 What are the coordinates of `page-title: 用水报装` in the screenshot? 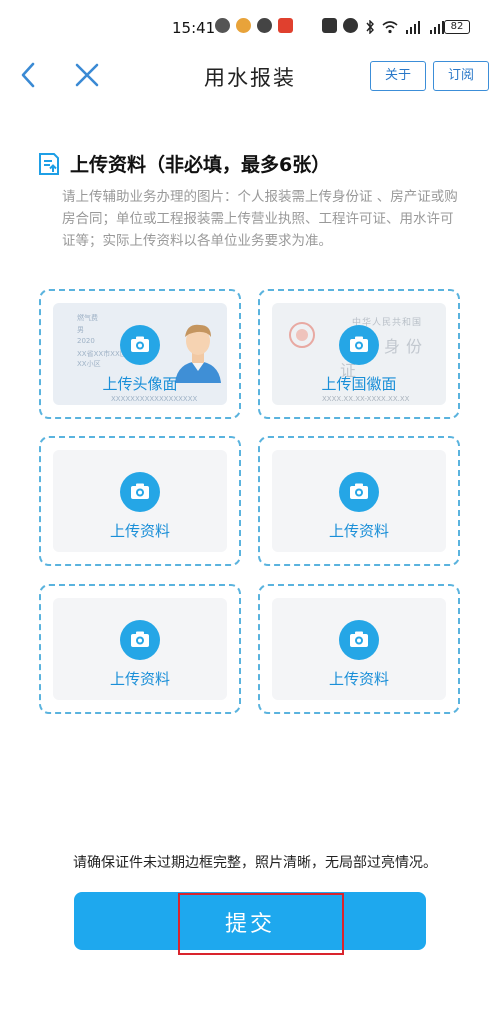 It's located at (250, 78).